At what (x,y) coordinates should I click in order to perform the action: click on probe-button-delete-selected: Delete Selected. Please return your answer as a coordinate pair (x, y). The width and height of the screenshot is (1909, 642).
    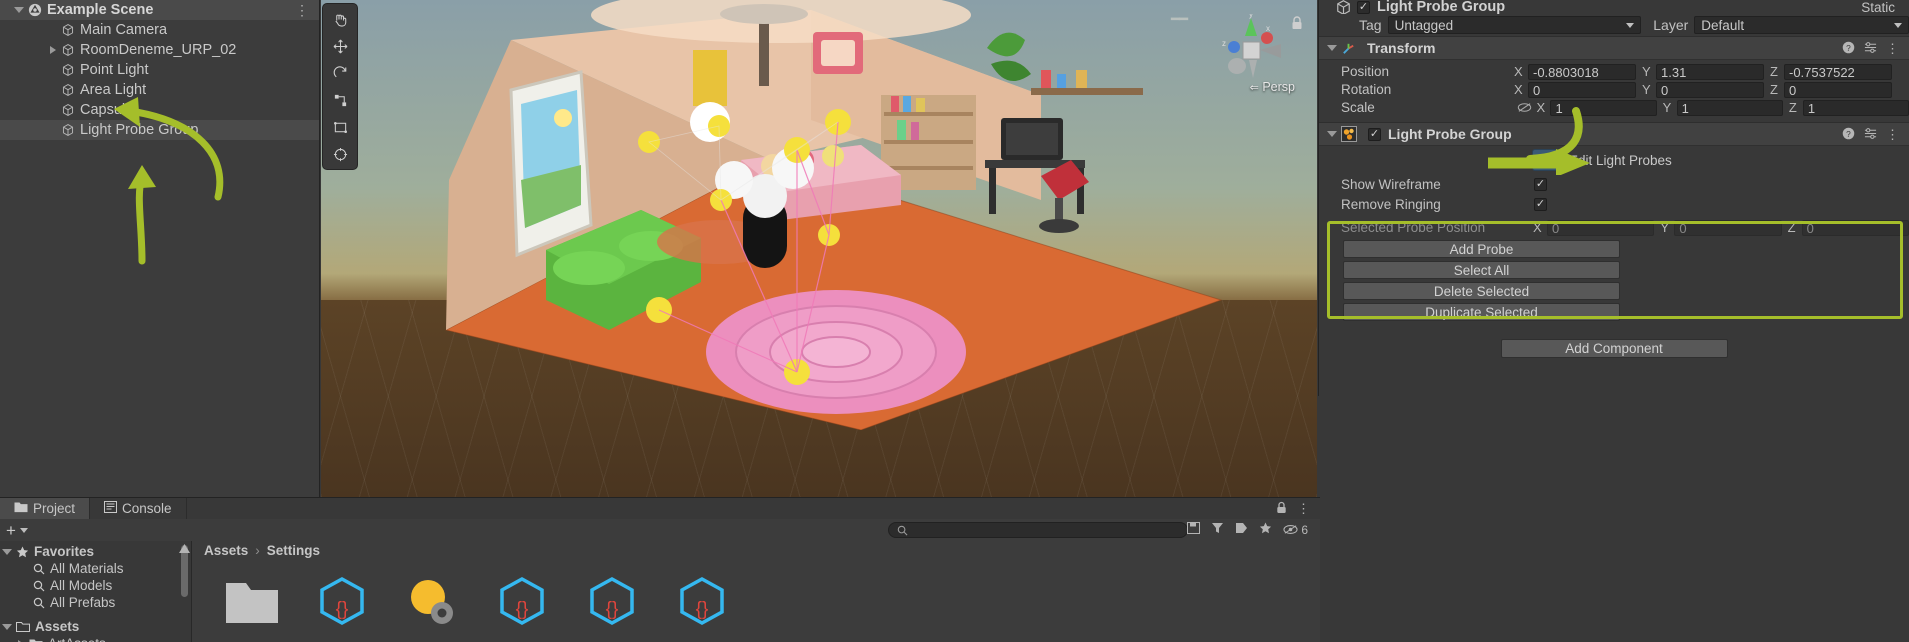
    Looking at the image, I should click on (1481, 291).